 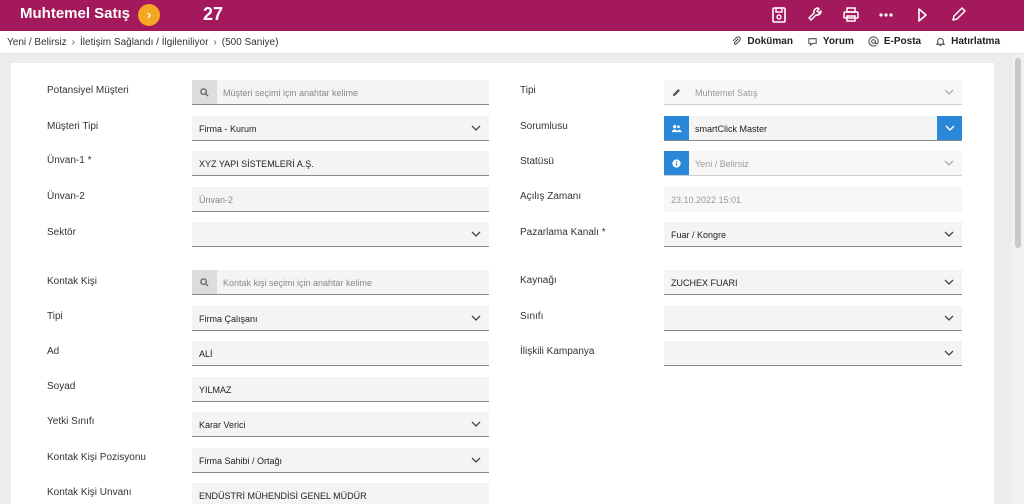 I want to click on title1-value: XYZ YAPI SİSTEMLERİ A.Ş., so click(x=256, y=164).